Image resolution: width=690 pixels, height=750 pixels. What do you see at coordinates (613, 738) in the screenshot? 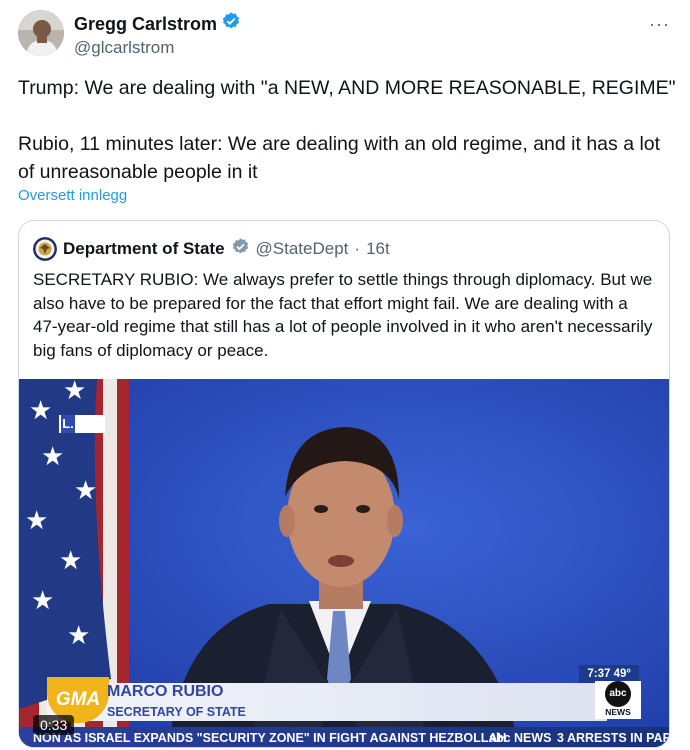
I see `ticker-headline-right: 3 ARRESTS IN PARI` at bounding box center [613, 738].